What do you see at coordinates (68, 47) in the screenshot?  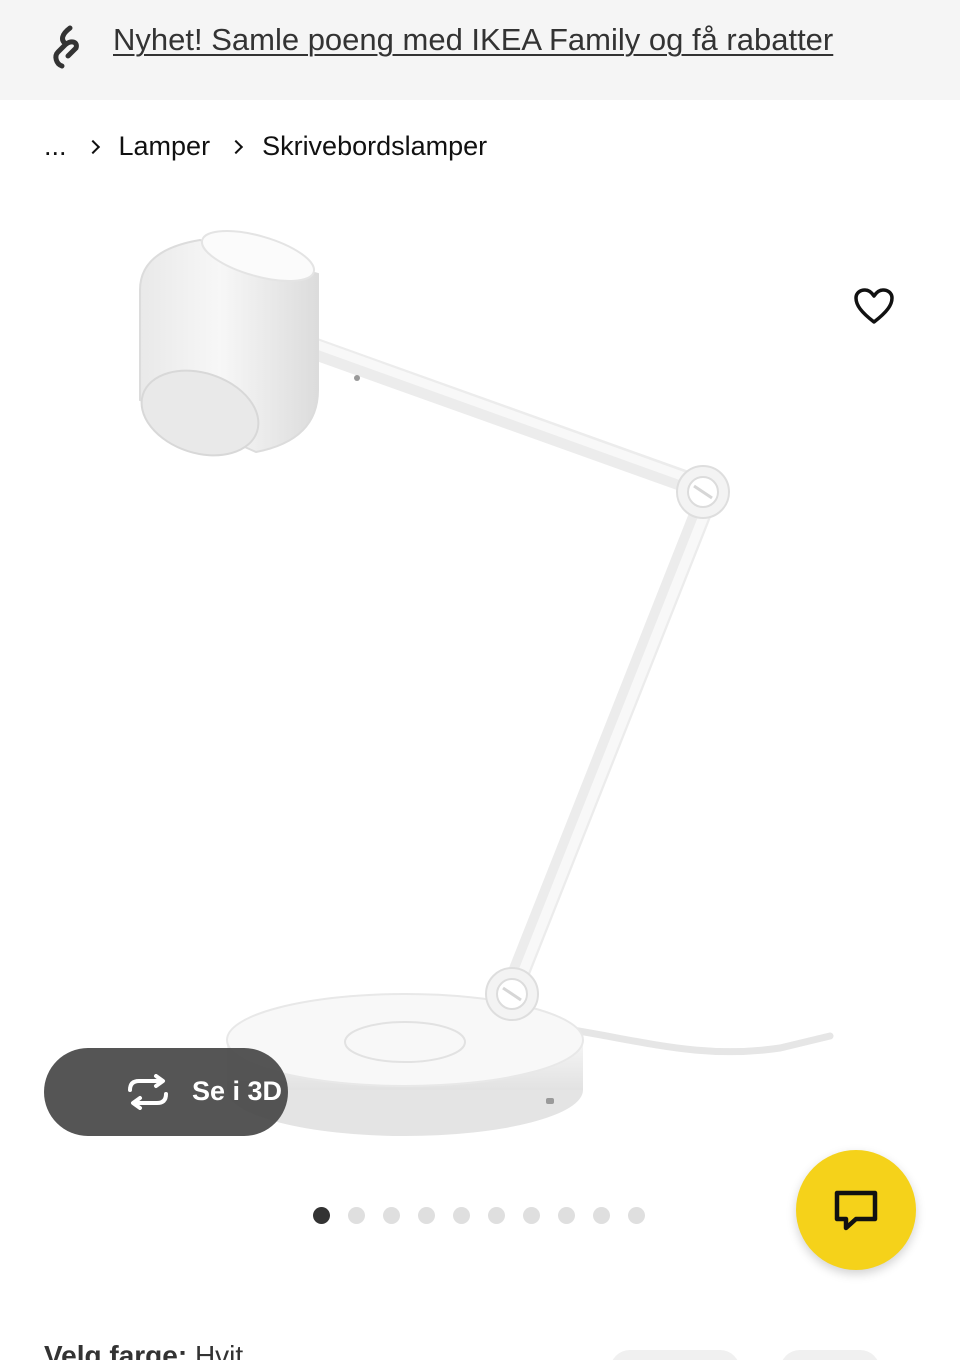 I see `ikea-family-icon` at bounding box center [68, 47].